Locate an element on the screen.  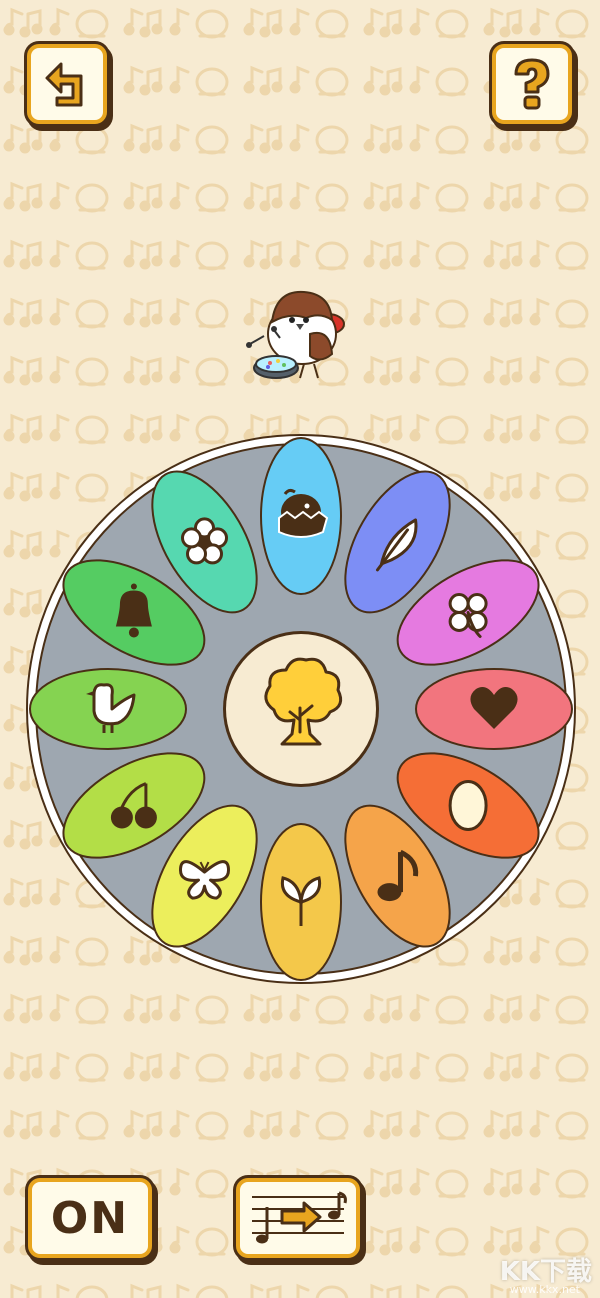
toggle-on-button: ON is located at coordinates (90, 1218).